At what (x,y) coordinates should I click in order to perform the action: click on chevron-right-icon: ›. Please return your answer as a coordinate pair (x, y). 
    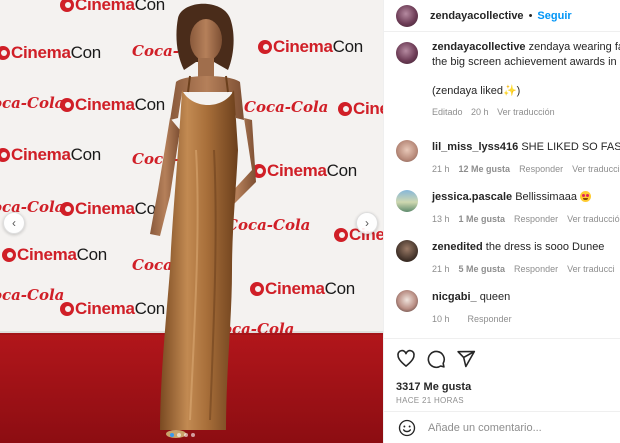
    Looking at the image, I should click on (367, 223).